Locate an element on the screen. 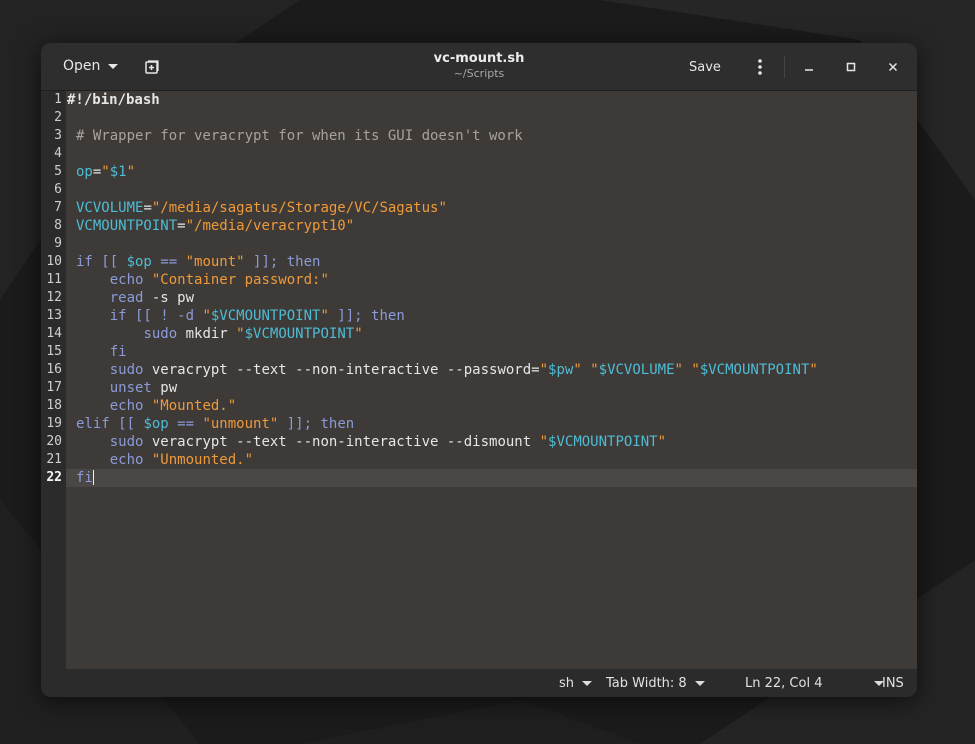 This screenshot has height=744, width=975. line-number: 6 is located at coordinates (58, 189).